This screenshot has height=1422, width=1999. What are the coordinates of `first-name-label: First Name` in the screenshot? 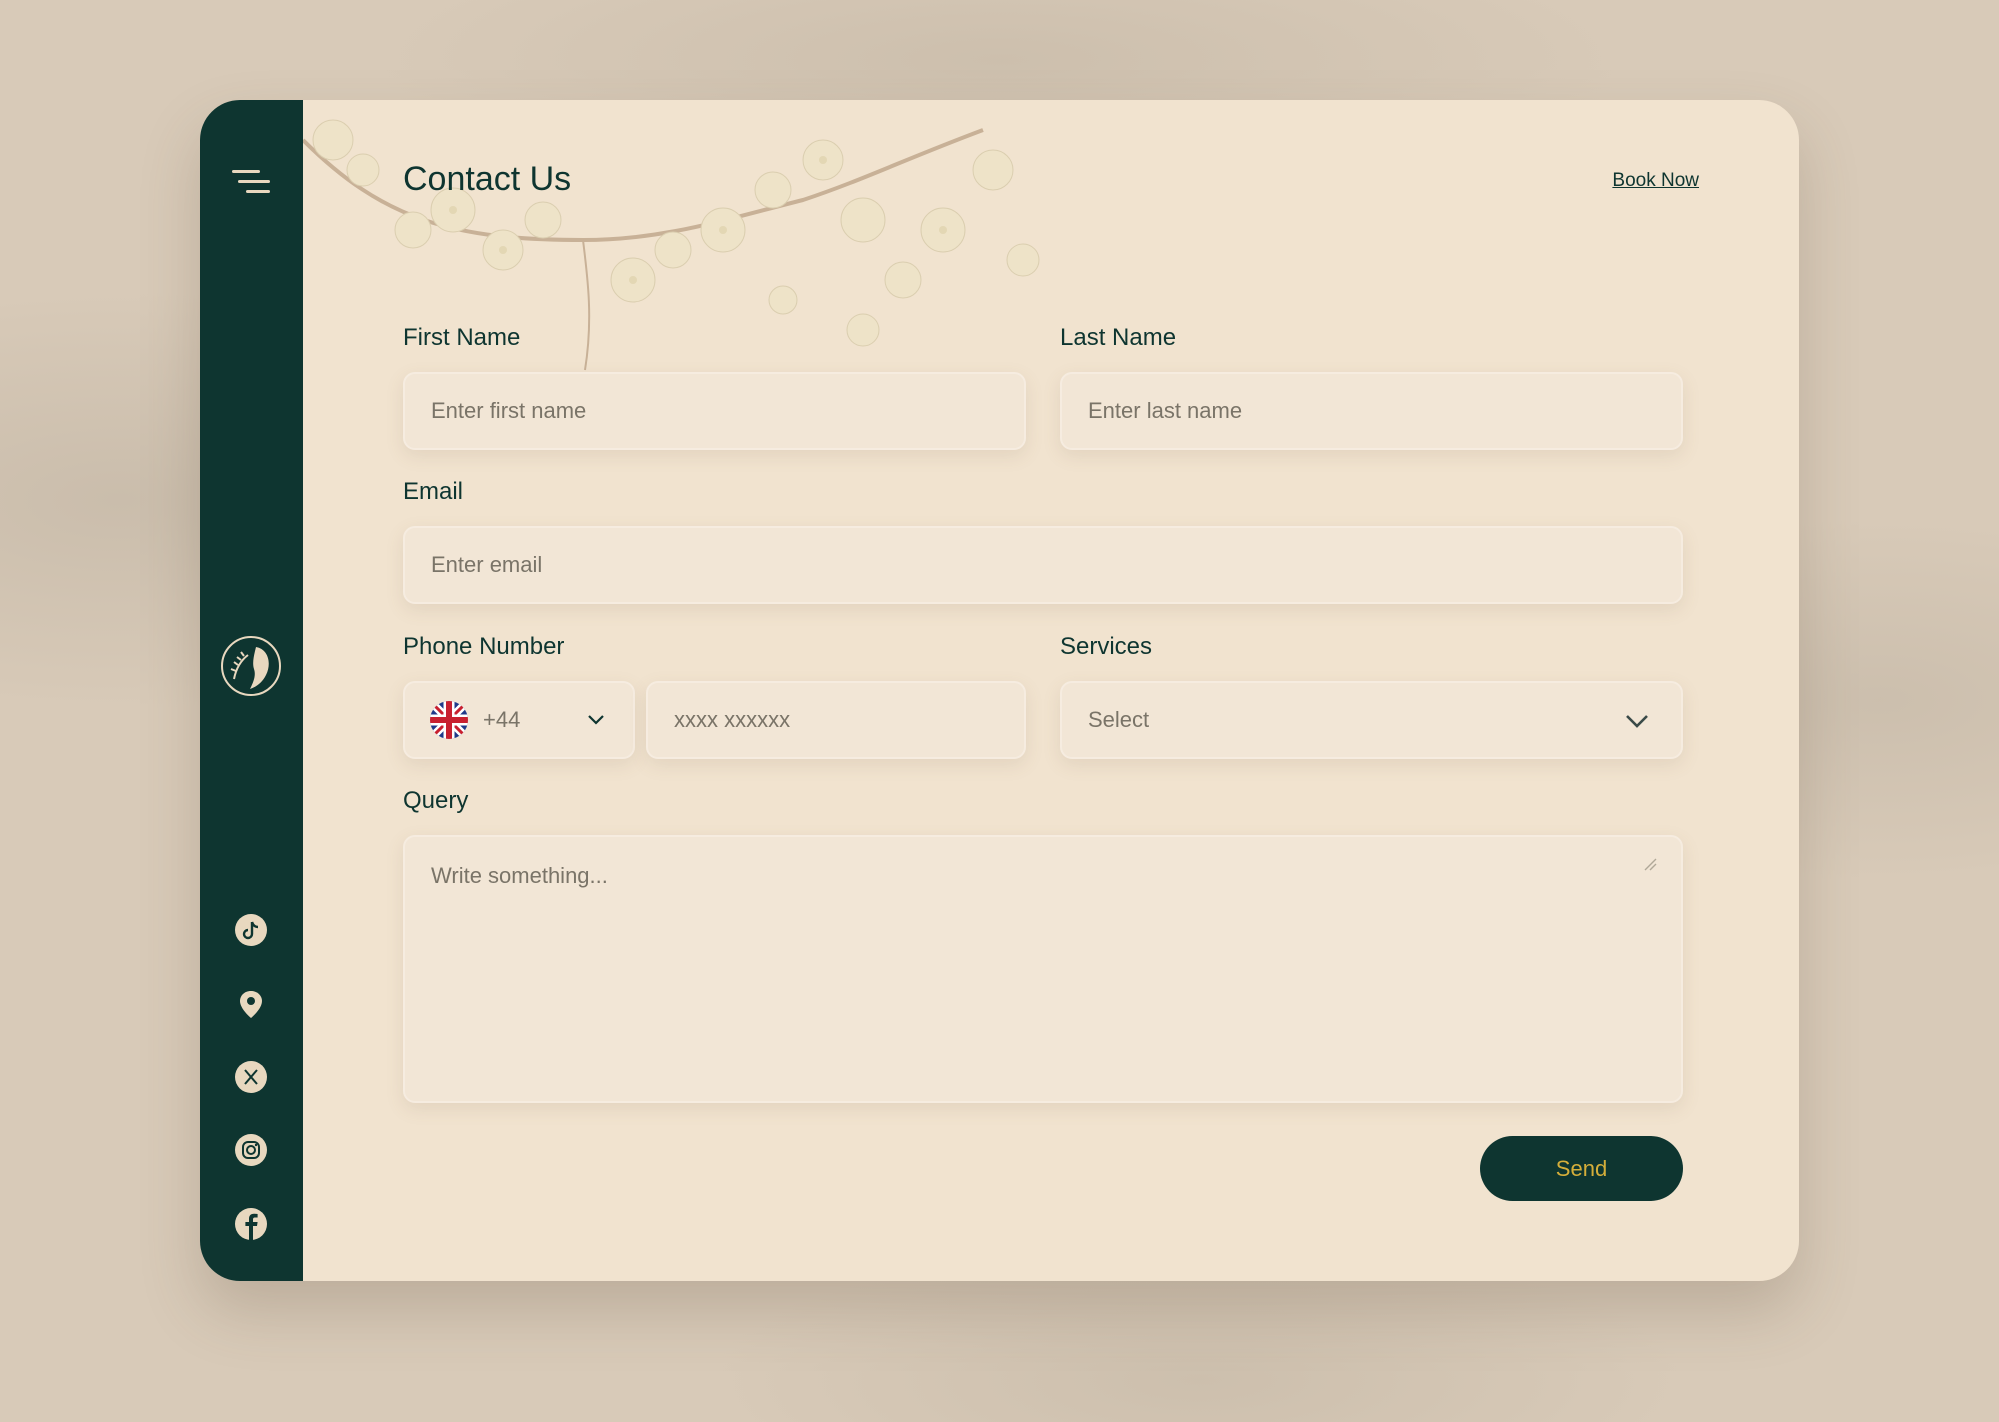 It's located at (462, 337).